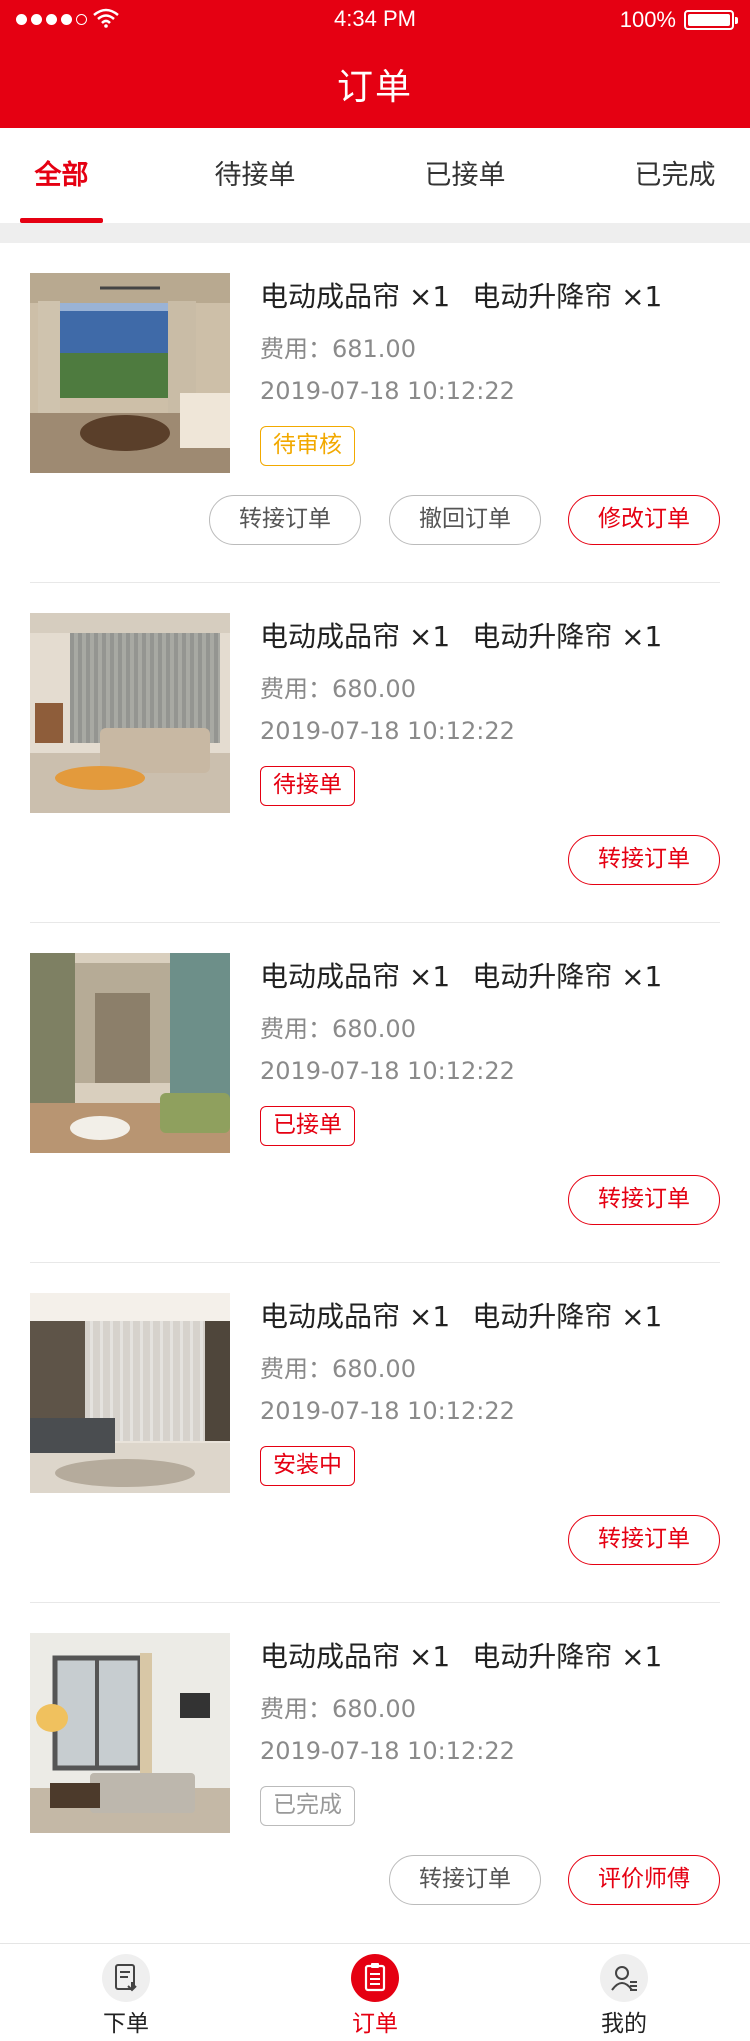 This screenshot has width=750, height=2041. What do you see at coordinates (126, 2024) in the screenshot?
I see `nav-label: 下单` at bounding box center [126, 2024].